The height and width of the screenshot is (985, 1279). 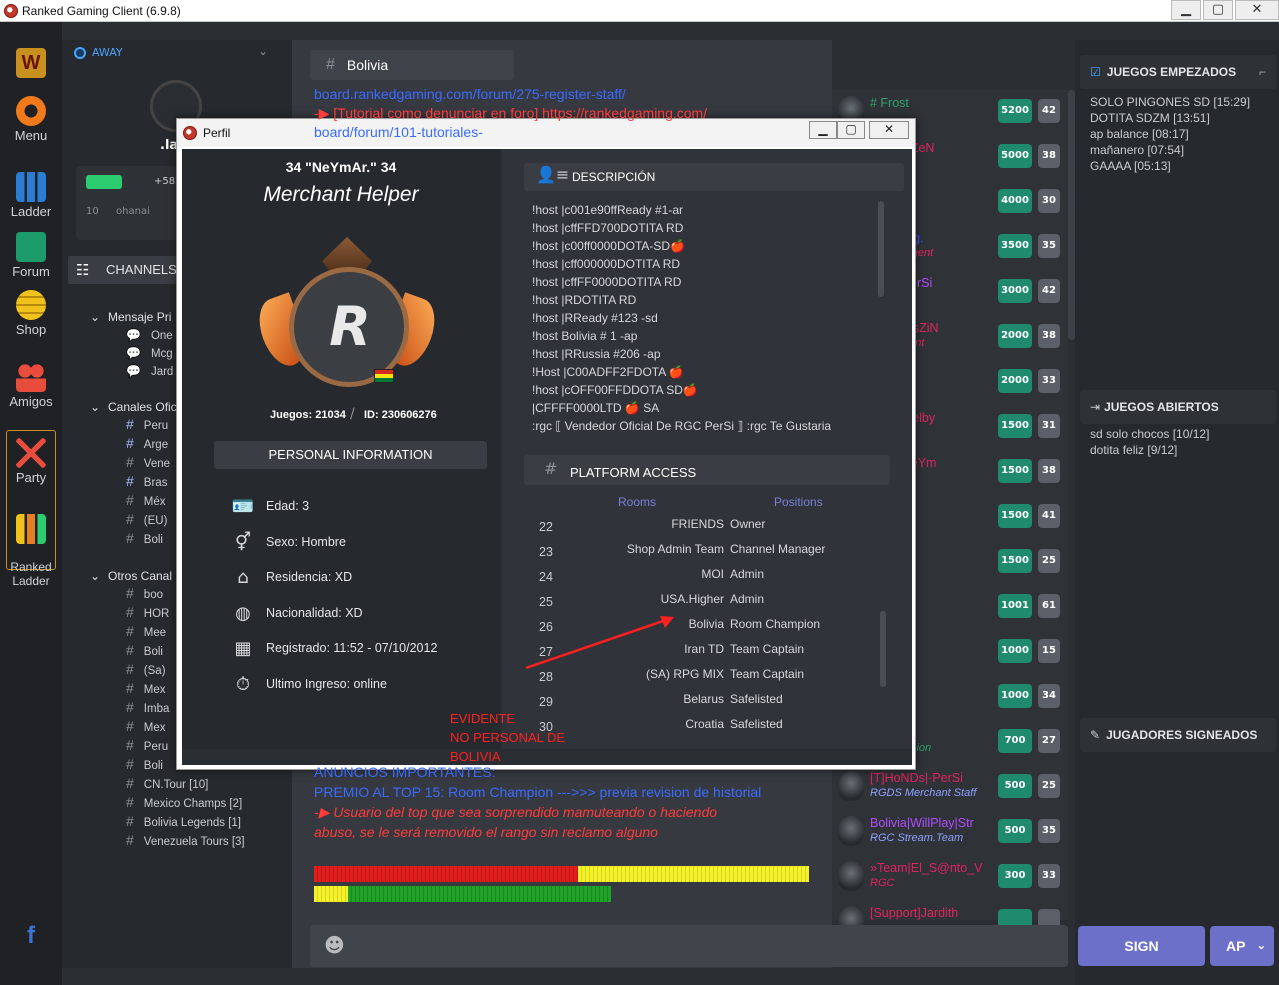 I want to click on level-badge: 38, so click(x=1049, y=471).